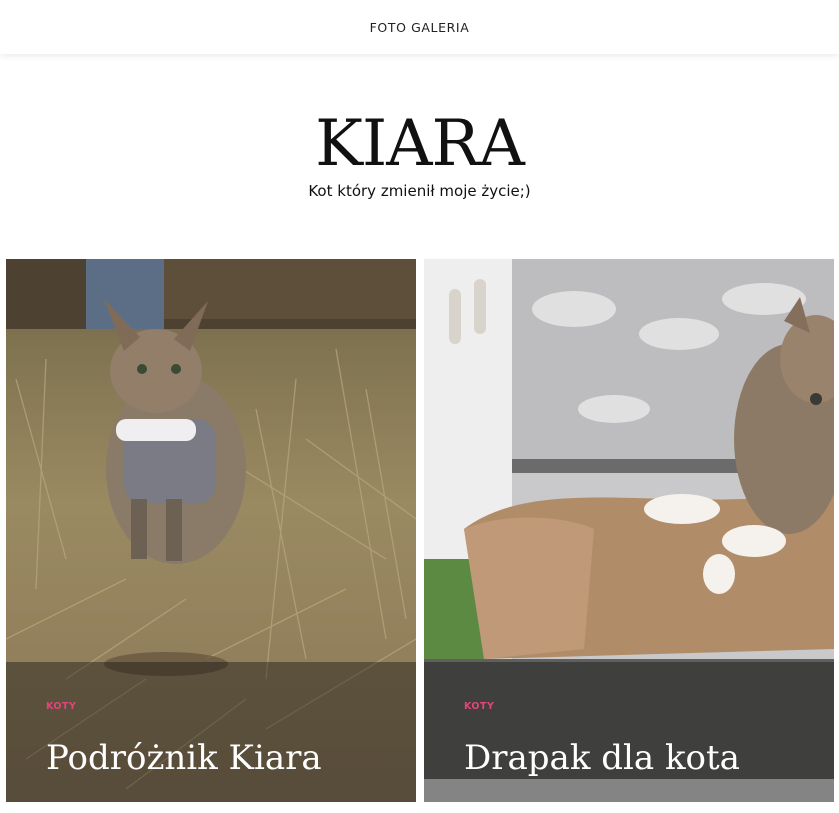 Image resolution: width=839 pixels, height=813 pixels. I want to click on post-title: Podróżnik Kiara, so click(184, 758).